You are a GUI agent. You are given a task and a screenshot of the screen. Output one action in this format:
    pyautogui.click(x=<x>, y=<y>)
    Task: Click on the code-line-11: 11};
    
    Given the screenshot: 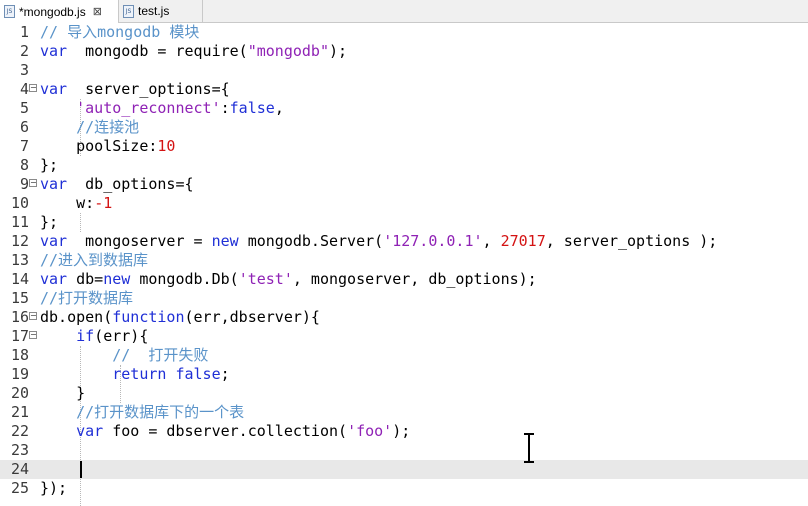 What is the action you would take?
    pyautogui.click(x=404, y=222)
    